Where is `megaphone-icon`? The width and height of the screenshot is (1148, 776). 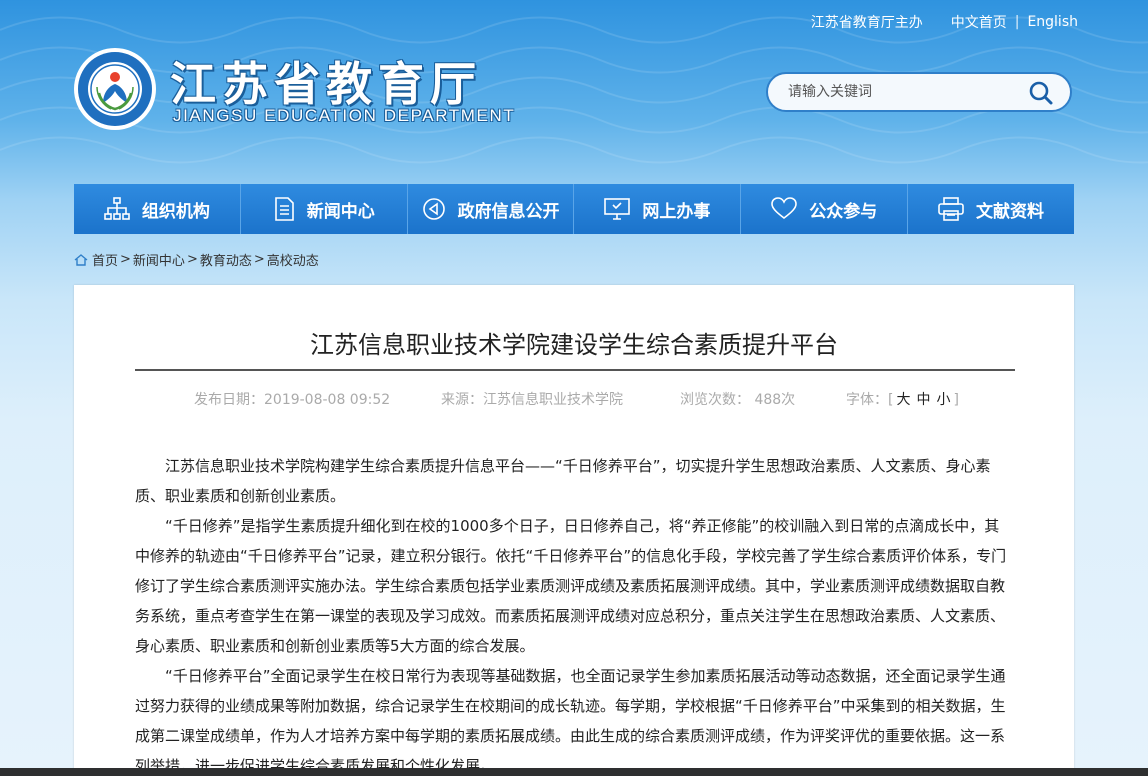
megaphone-icon is located at coordinates (433, 209).